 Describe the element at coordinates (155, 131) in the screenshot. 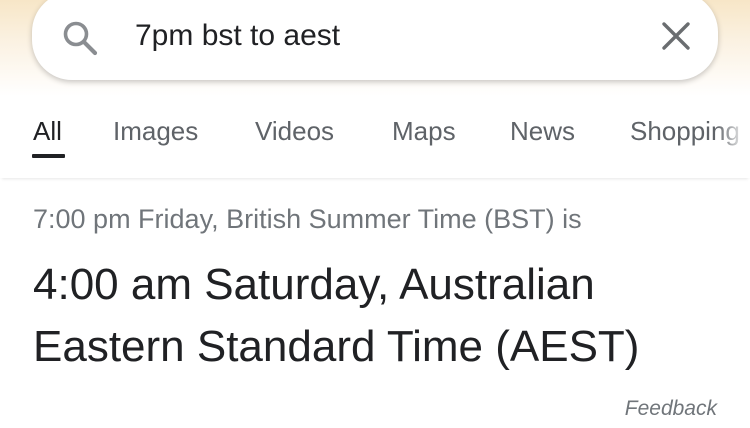

I see `tab-images: Images` at that location.